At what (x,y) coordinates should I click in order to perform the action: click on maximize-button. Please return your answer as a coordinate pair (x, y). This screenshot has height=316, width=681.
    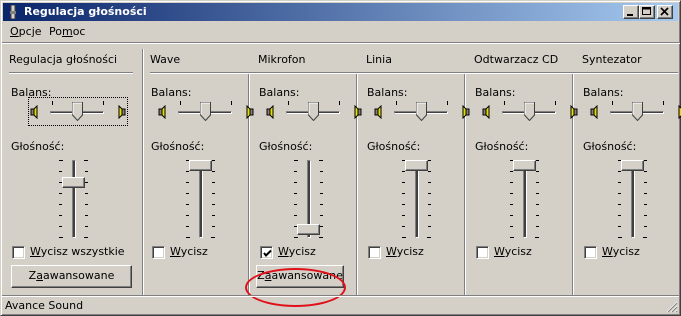
    Looking at the image, I should click on (647, 12).